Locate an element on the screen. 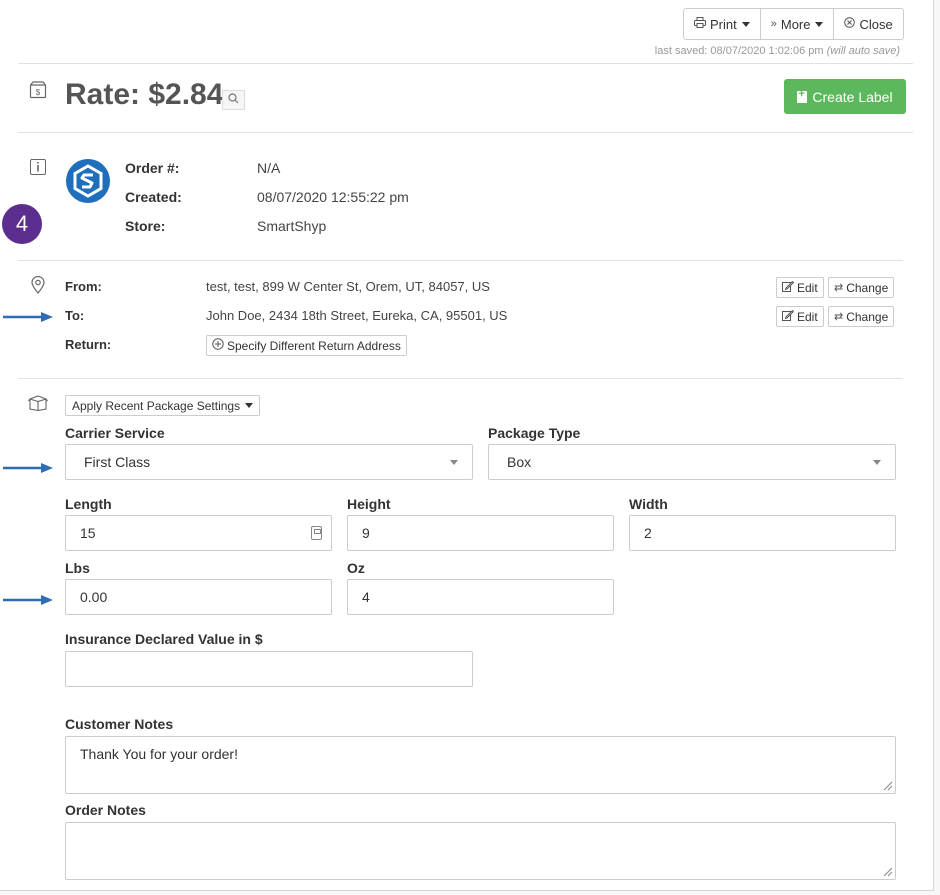  order-notes-textarea is located at coordinates (480, 851).